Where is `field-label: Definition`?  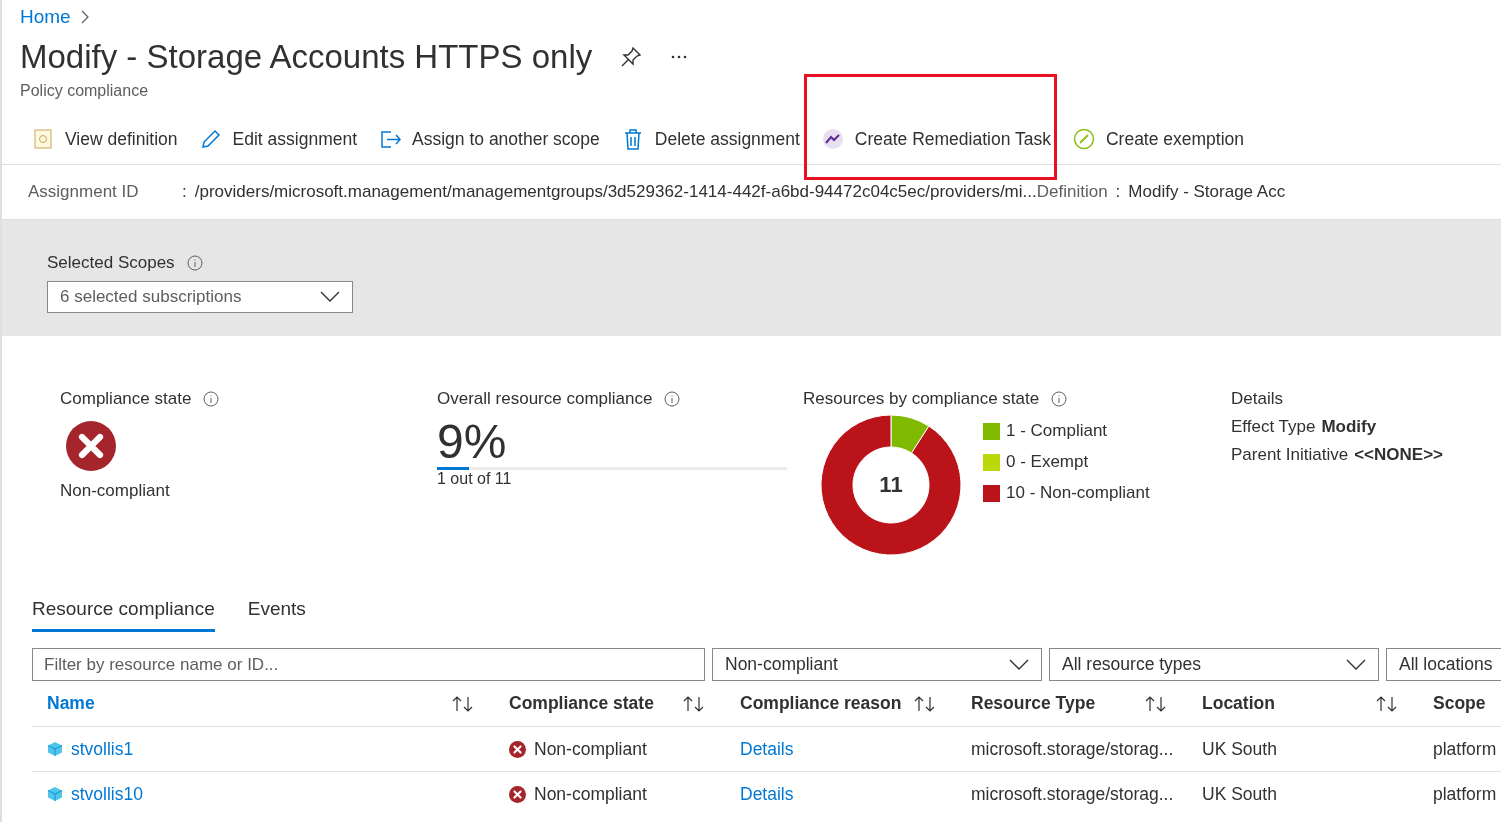
field-label: Definition is located at coordinates (1072, 192).